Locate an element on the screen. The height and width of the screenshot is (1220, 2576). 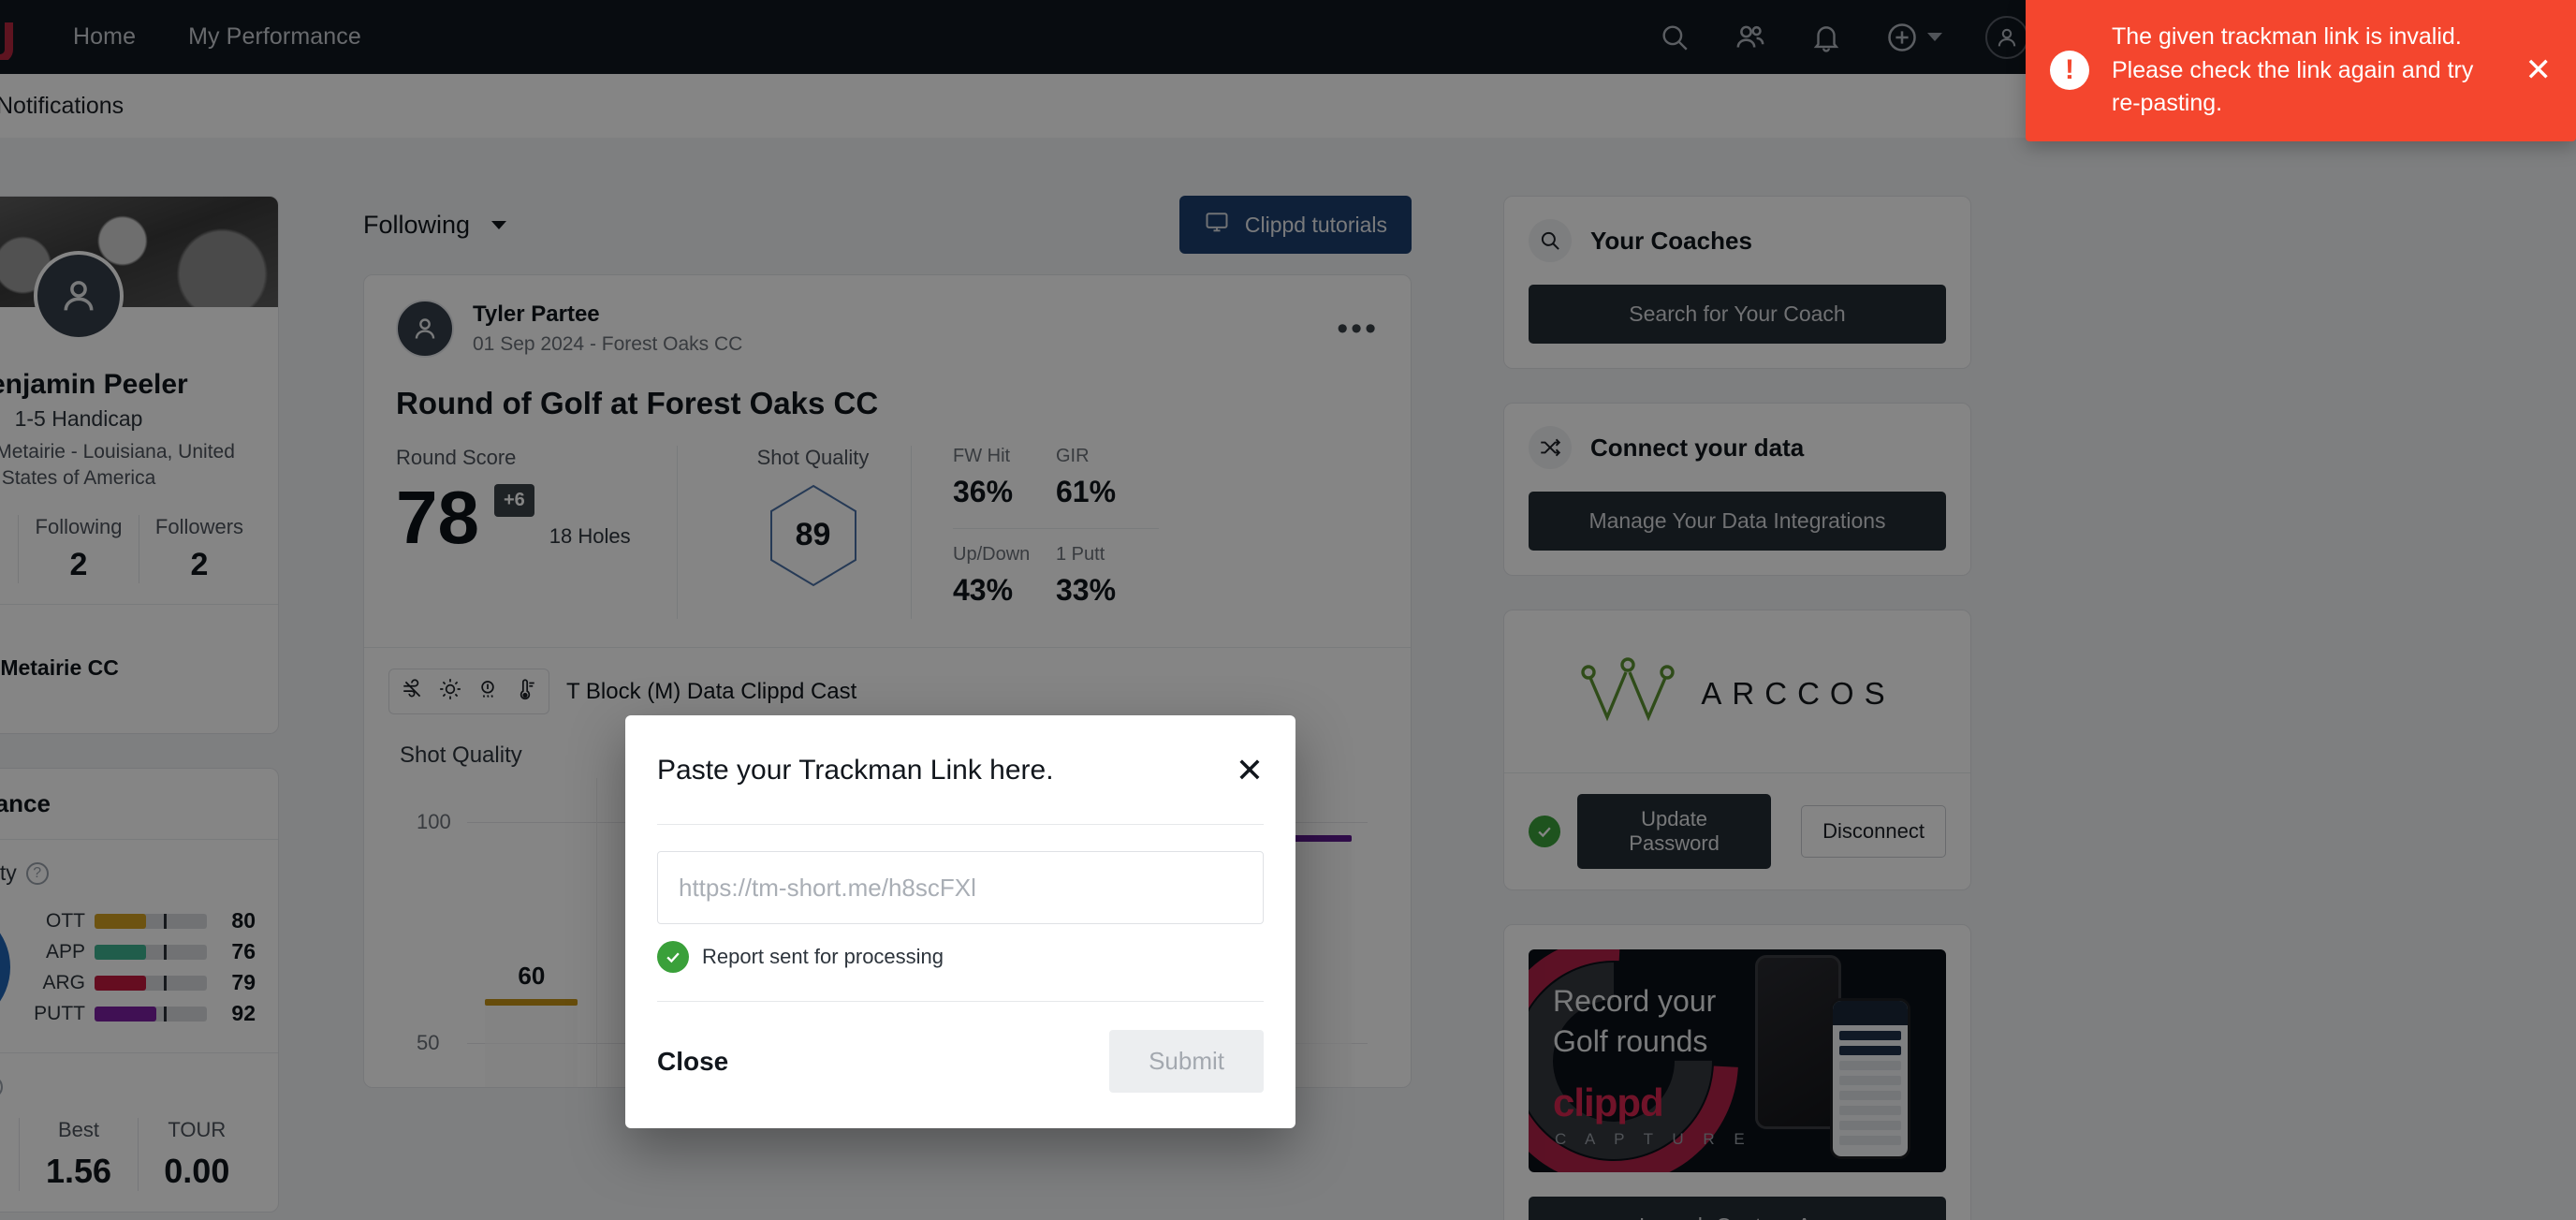
modal-close-button: Close is located at coordinates (692, 1062).